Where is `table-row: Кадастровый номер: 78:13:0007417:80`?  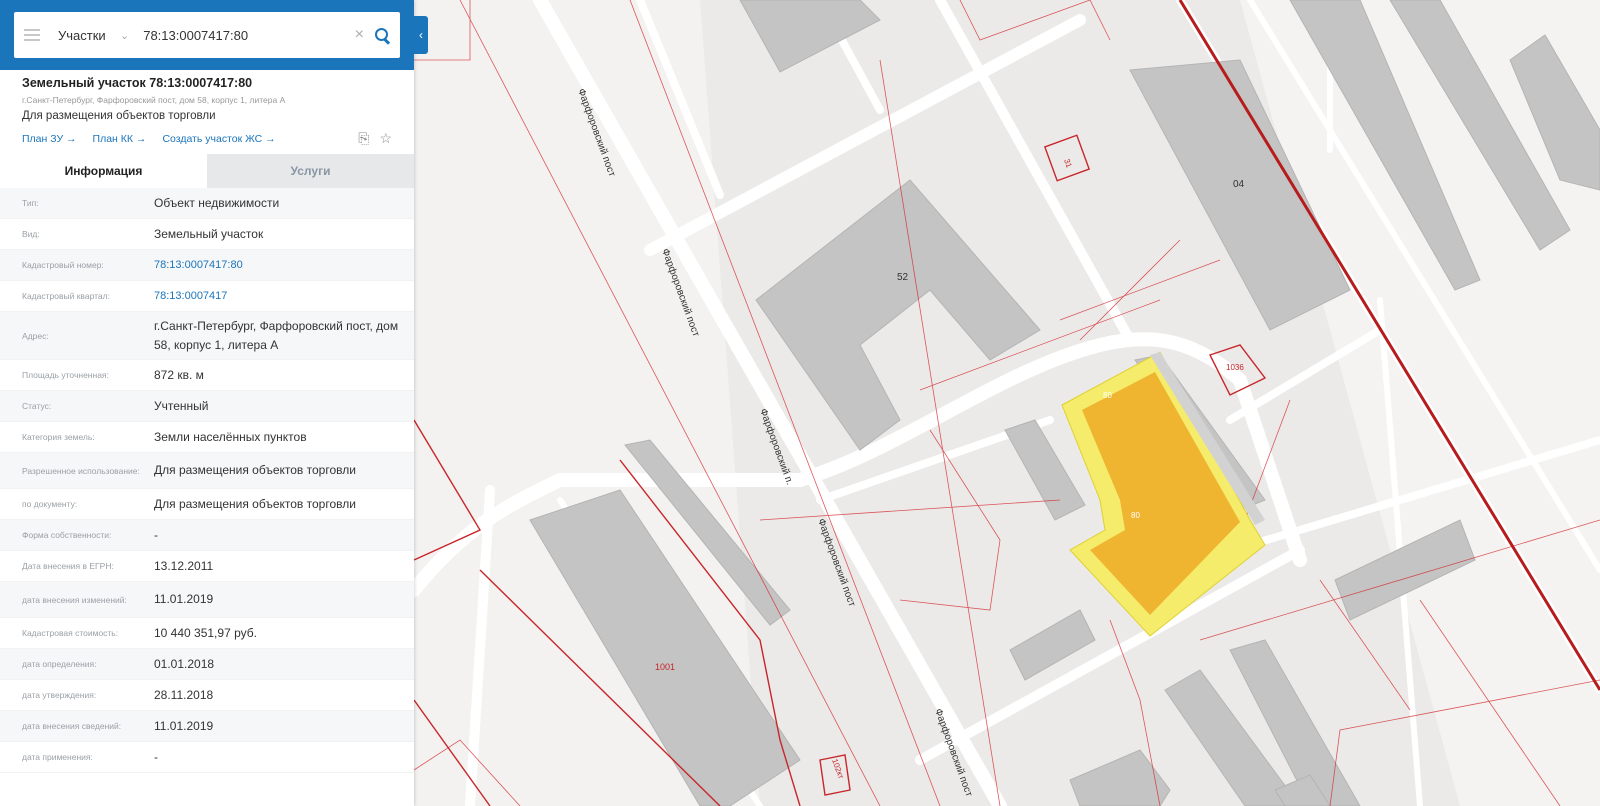 table-row: Кадастровый номер: 78:13:0007417:80 is located at coordinates (207, 265).